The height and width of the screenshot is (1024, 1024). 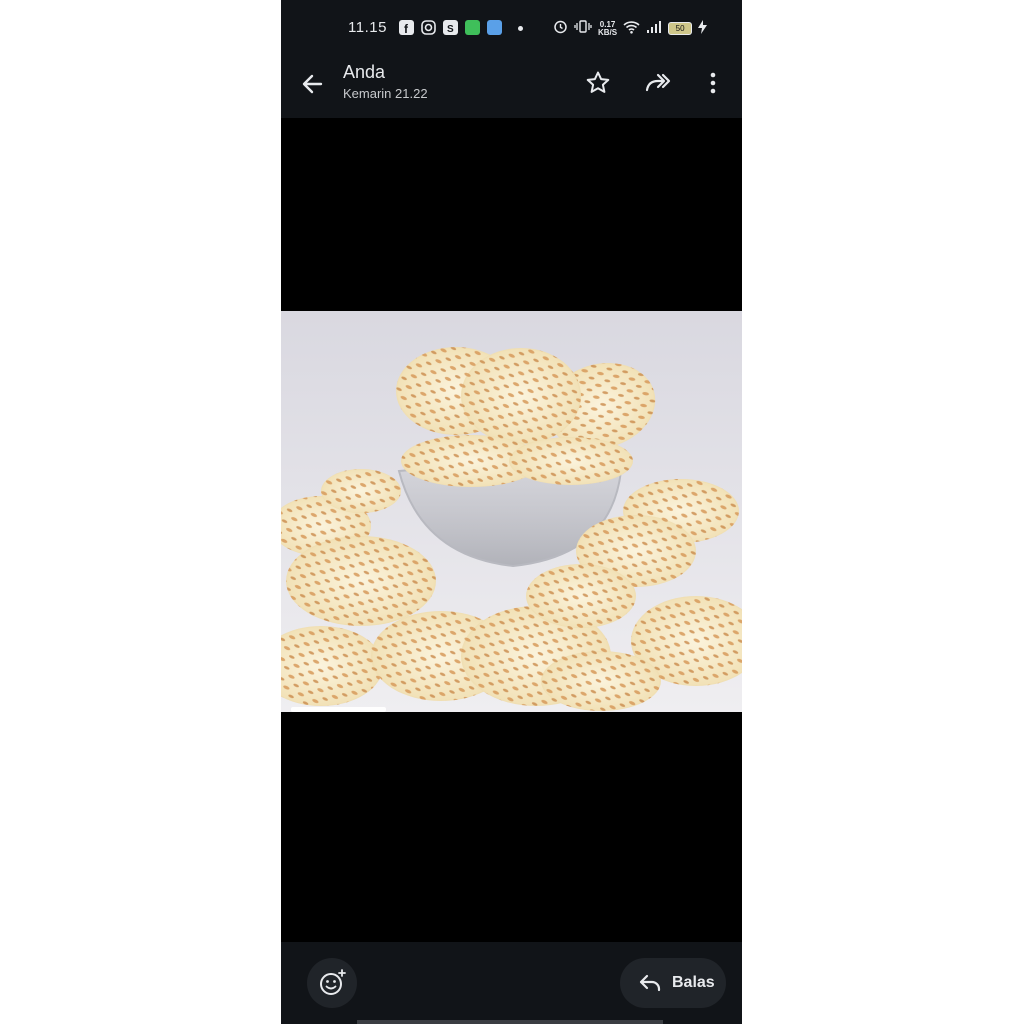 I want to click on add-reaction-button, so click(x=332, y=983).